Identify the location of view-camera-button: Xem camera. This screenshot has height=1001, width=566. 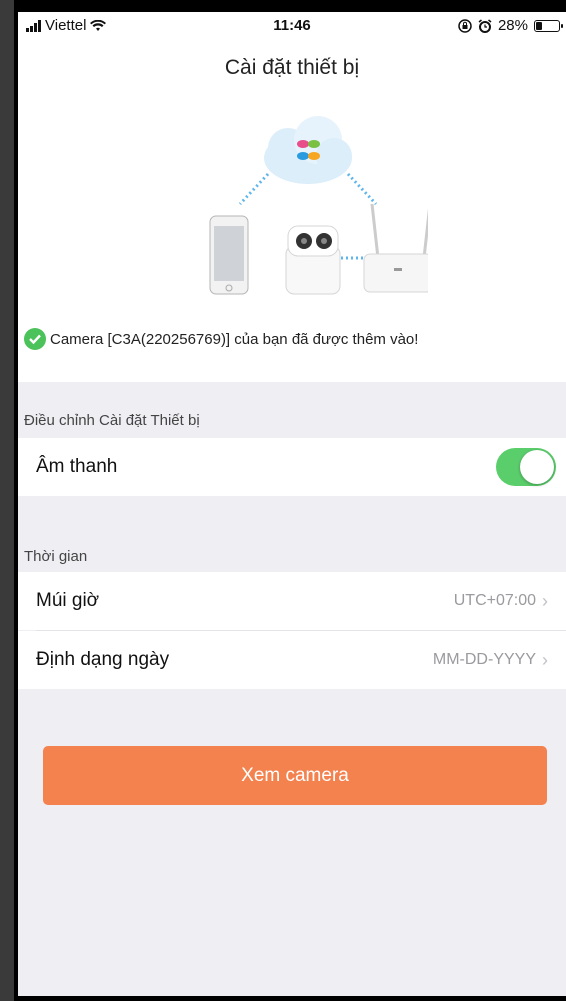
(295, 775).